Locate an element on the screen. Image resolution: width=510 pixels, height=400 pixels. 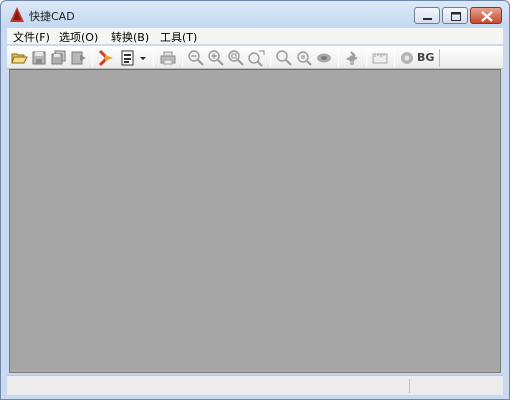
menu-convert: 转换(B) is located at coordinates (130, 37).